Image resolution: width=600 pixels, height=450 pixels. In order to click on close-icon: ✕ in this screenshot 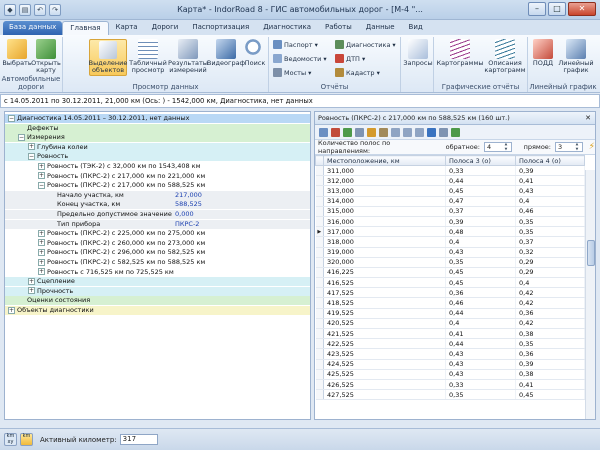, I will do `click(588, 118)`.